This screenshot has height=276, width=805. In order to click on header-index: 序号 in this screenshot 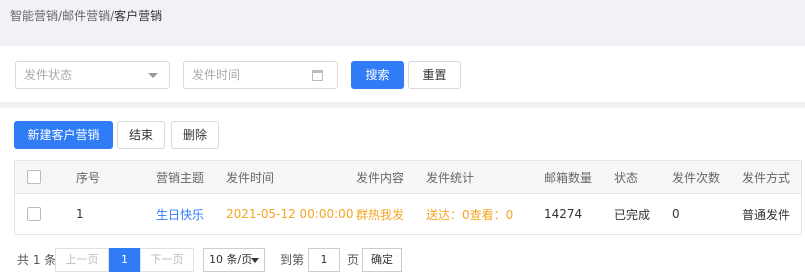, I will do `click(88, 177)`.